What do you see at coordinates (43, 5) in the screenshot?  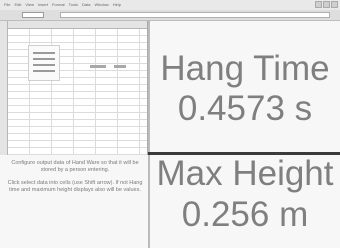 I see `menu-item-insert: Insert` at bounding box center [43, 5].